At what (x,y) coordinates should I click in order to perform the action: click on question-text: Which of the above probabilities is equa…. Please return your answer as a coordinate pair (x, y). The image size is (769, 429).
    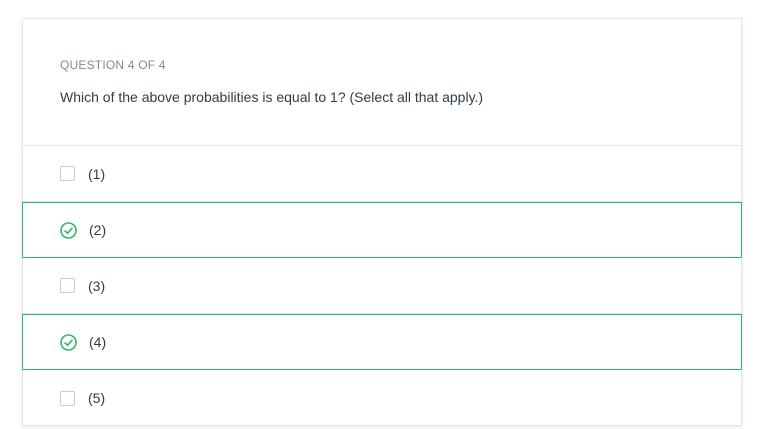
    Looking at the image, I should click on (272, 97).